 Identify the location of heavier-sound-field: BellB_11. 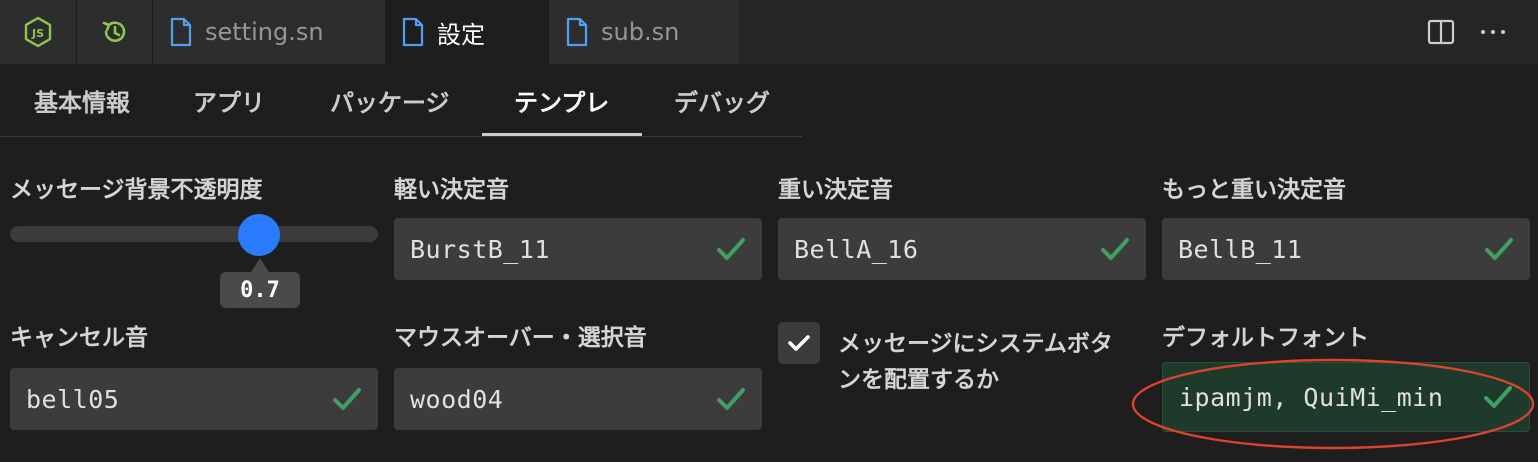
(1346, 249).